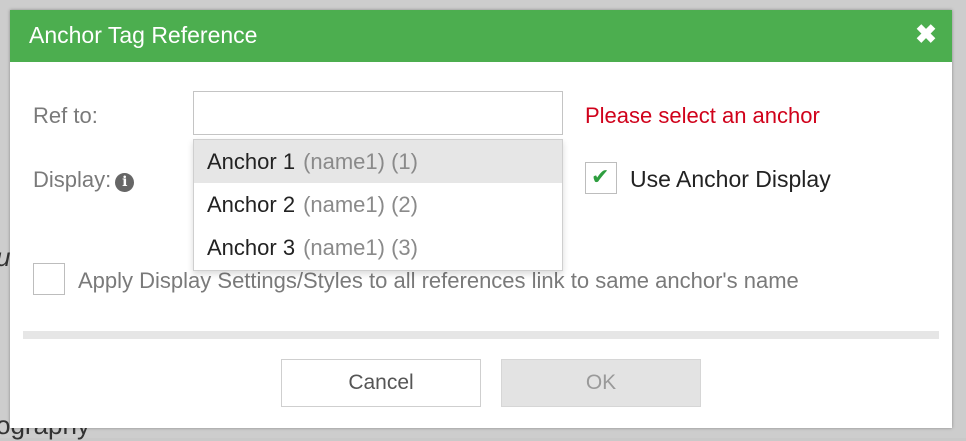  Describe the element at coordinates (601, 383) in the screenshot. I see `ok-button: OK` at that location.